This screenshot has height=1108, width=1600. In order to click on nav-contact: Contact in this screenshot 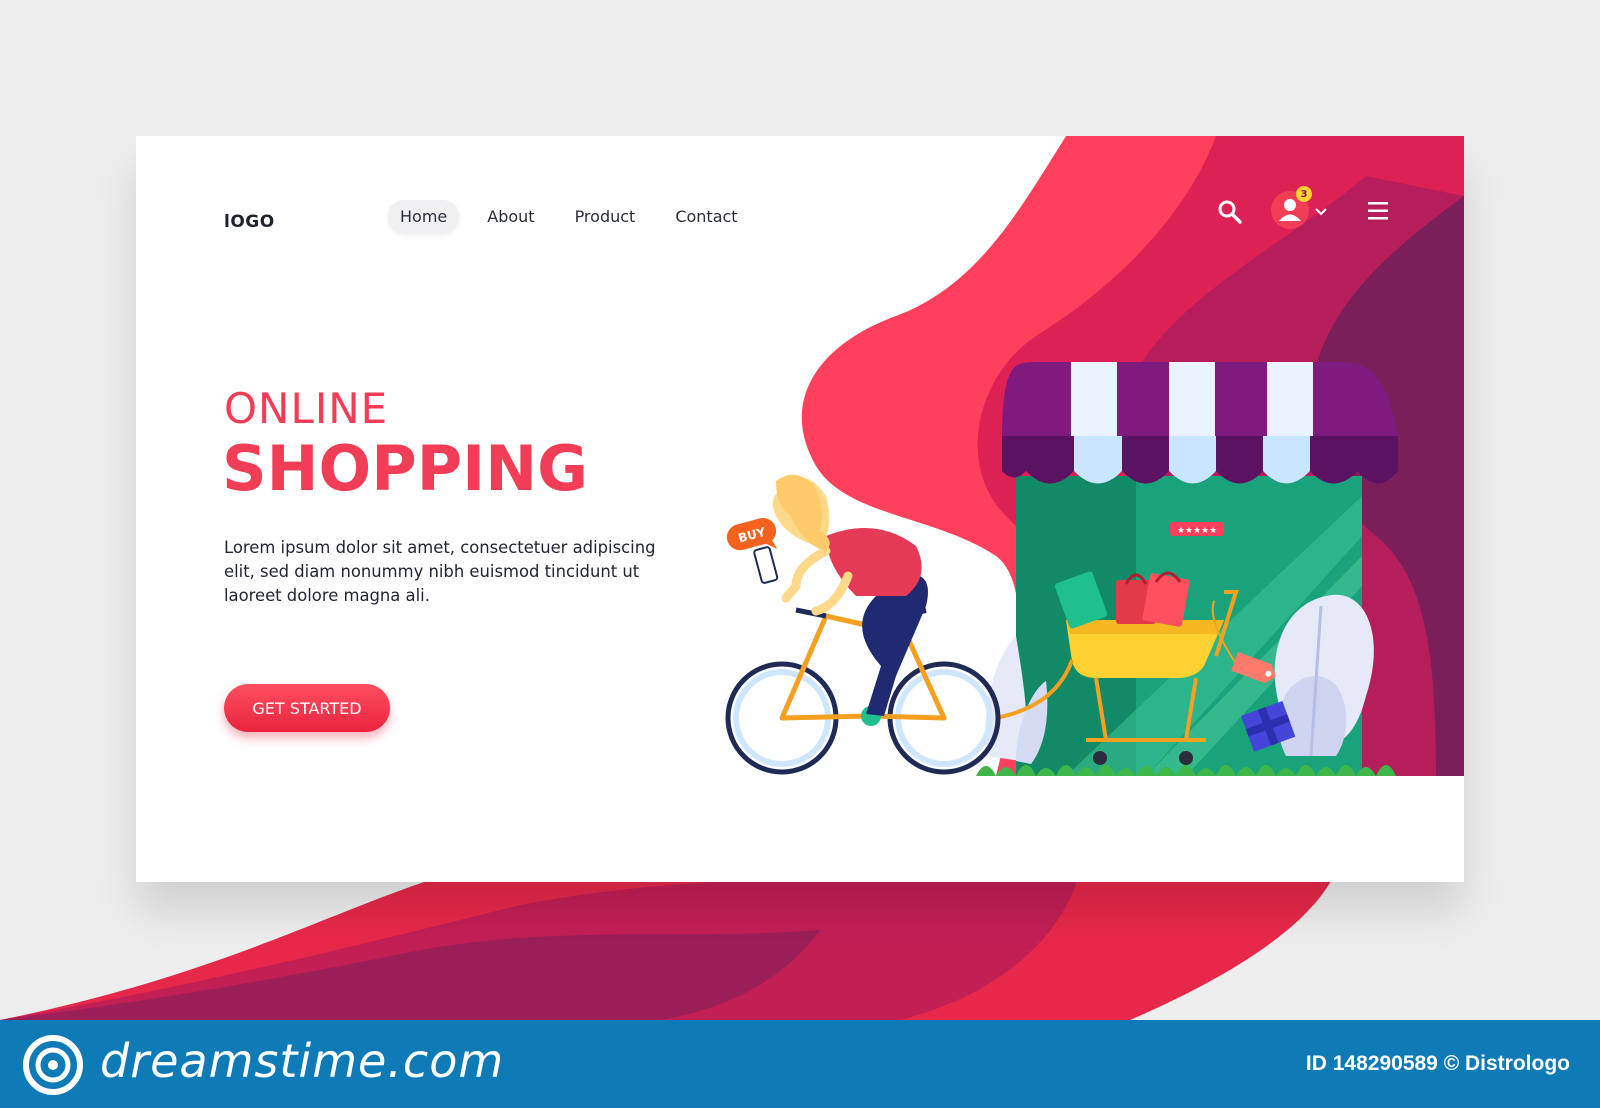, I will do `click(706, 216)`.